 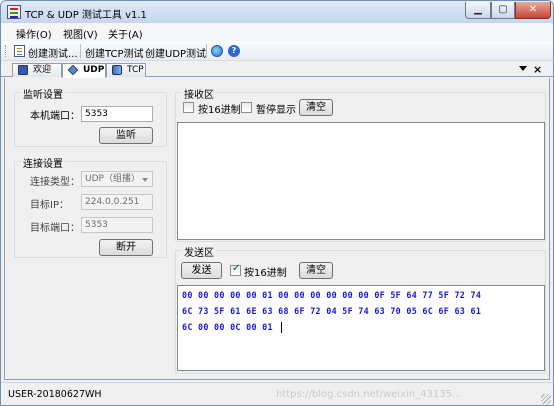 I want to click on menu-about: 关于(A), so click(x=125, y=33).